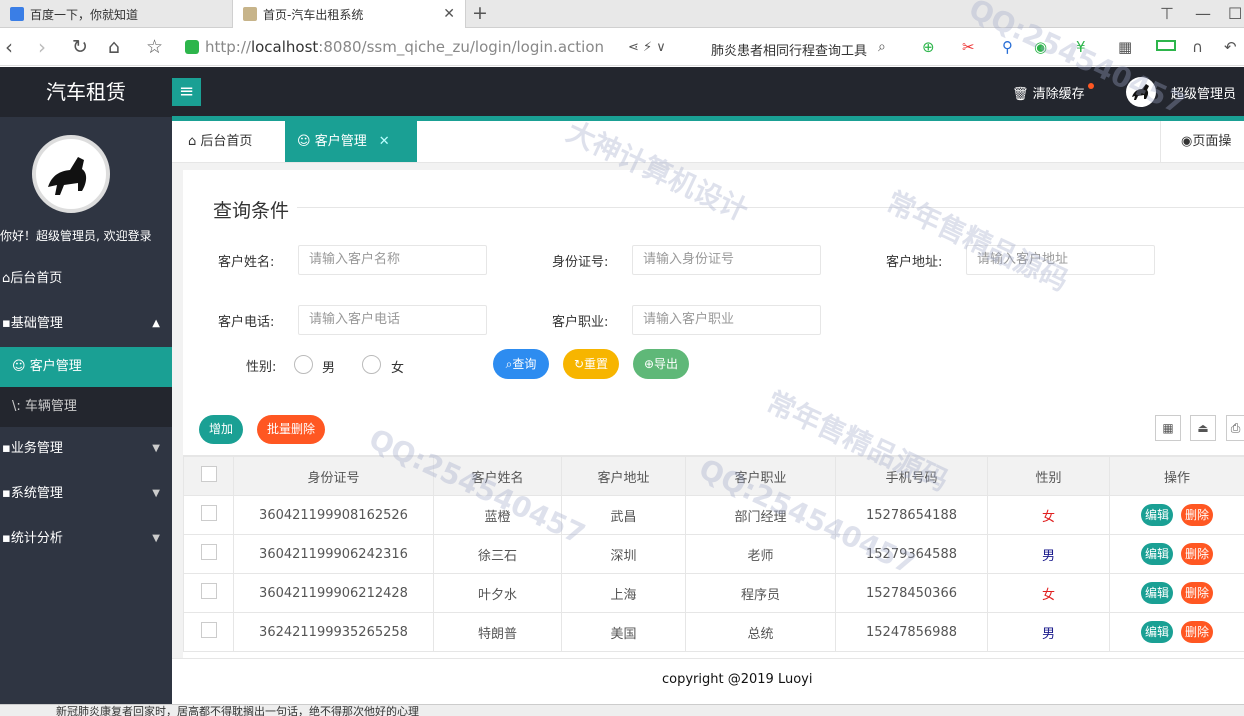 This screenshot has height=716, width=1244. I want to click on col-header: 身份证号, so click(333, 476).